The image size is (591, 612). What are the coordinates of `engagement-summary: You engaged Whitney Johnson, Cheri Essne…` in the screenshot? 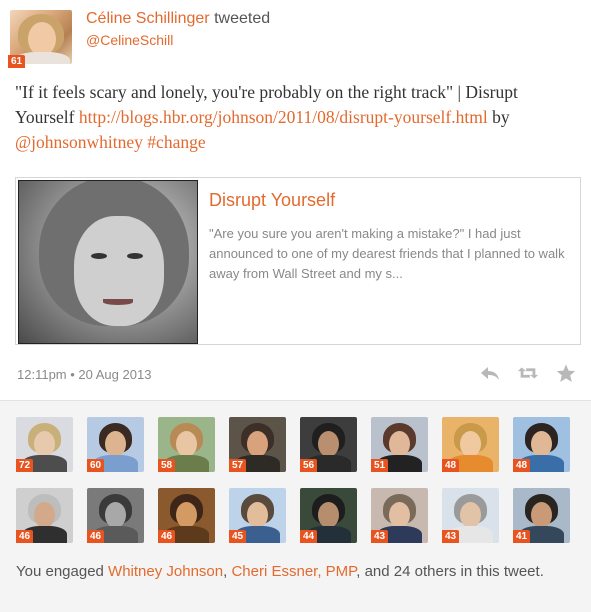 It's located at (296, 572).